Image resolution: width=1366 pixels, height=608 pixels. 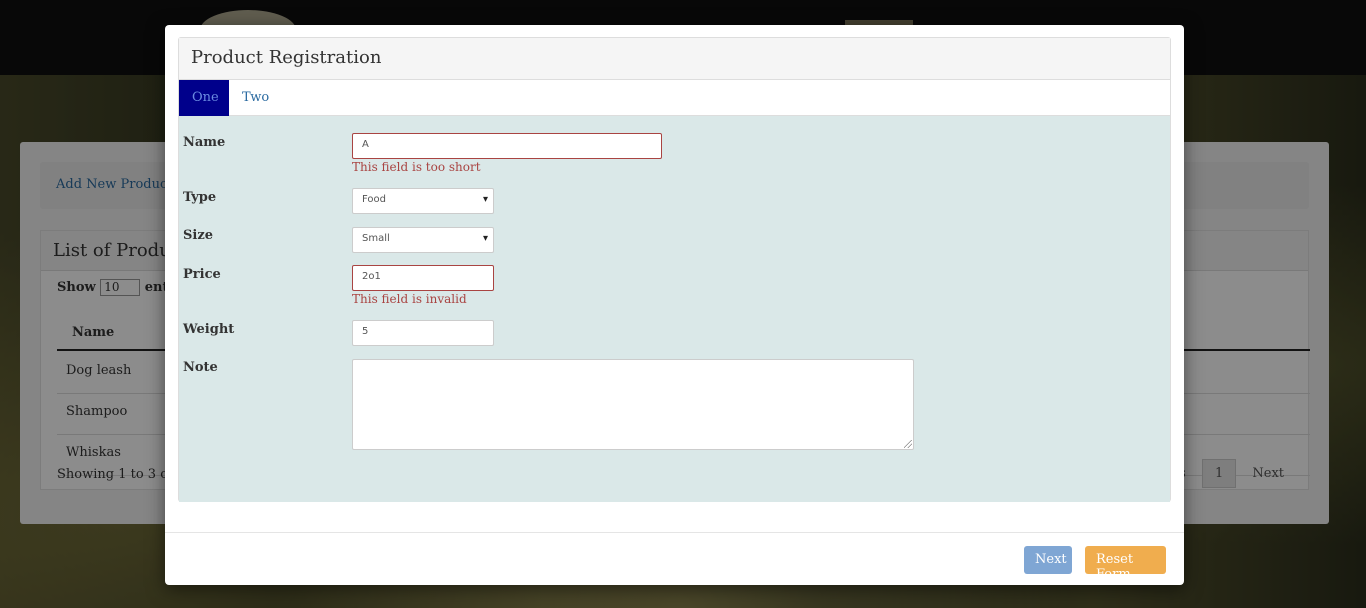 What do you see at coordinates (674, 59) in the screenshot?
I see `modal-title: Product Registration` at bounding box center [674, 59].